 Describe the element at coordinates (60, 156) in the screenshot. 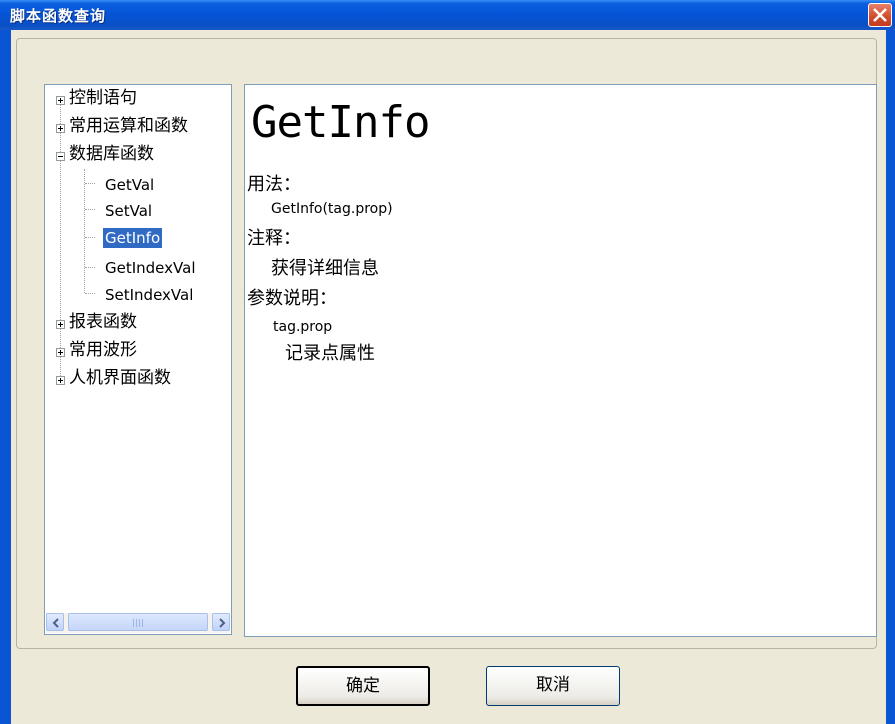

I see `collapse-minus-icon` at that location.